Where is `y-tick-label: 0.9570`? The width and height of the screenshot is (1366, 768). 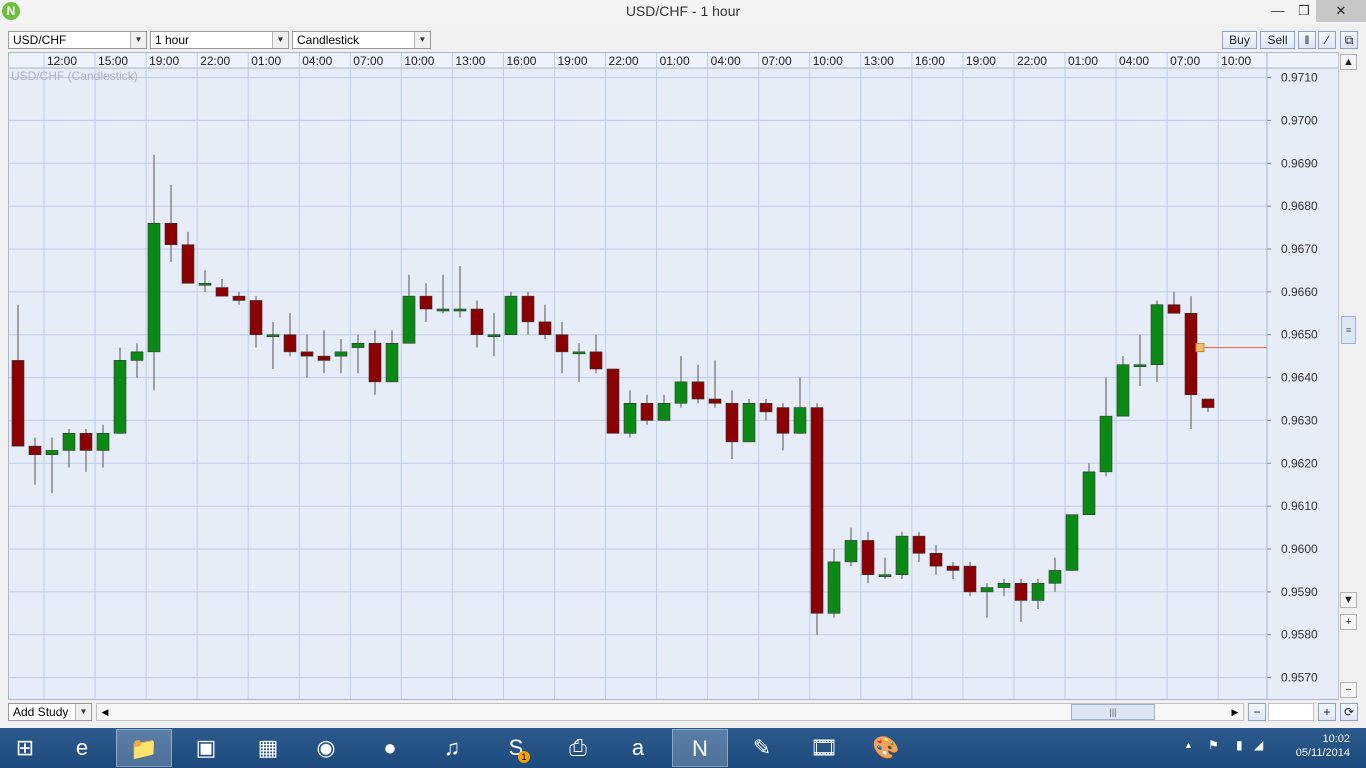 y-tick-label: 0.9570 is located at coordinates (1299, 678).